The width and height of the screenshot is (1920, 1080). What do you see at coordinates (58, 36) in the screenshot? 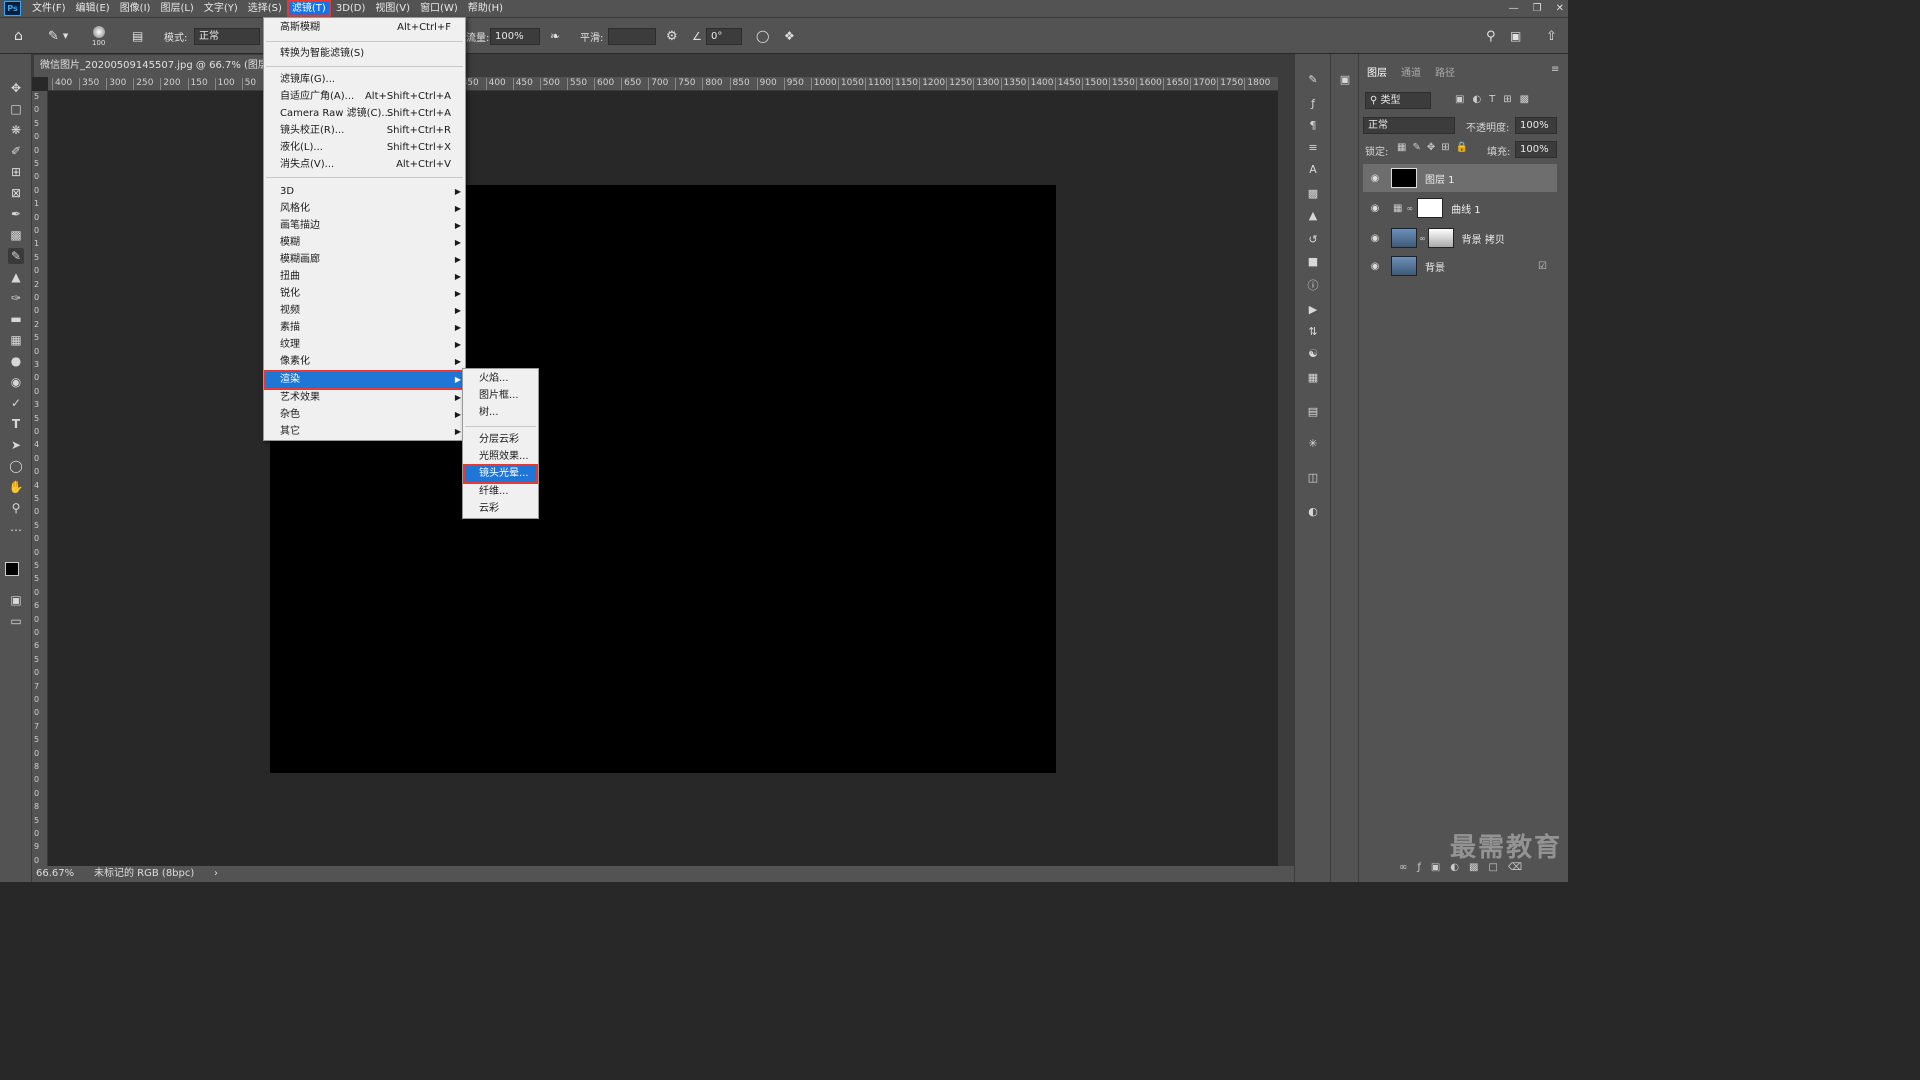
I see `brush-tool-icon: ✎ ▼` at bounding box center [58, 36].